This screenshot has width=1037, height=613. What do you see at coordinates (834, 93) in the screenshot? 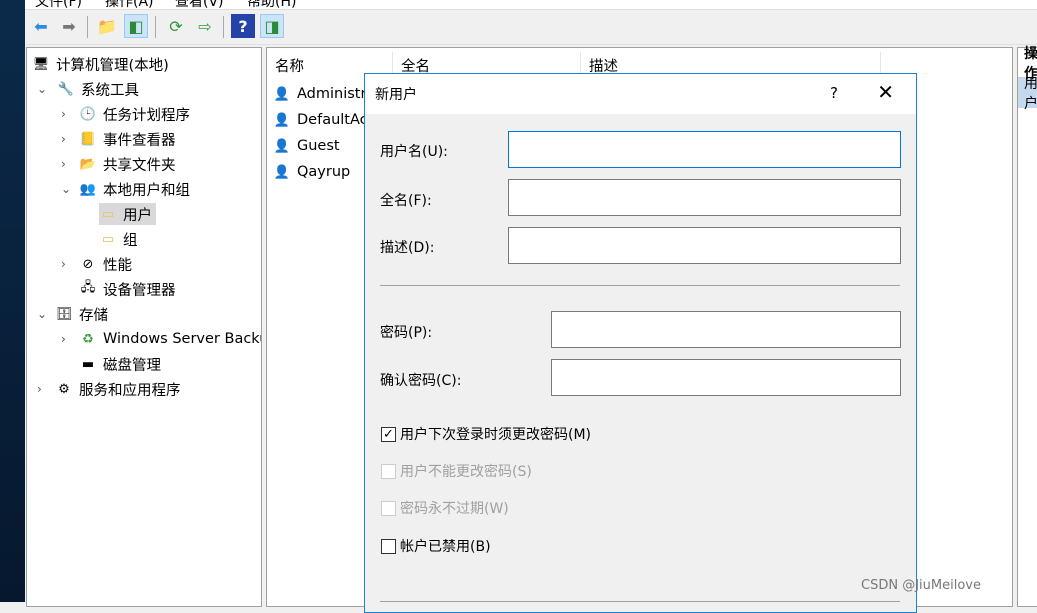
I see `help-button: ?` at bounding box center [834, 93].